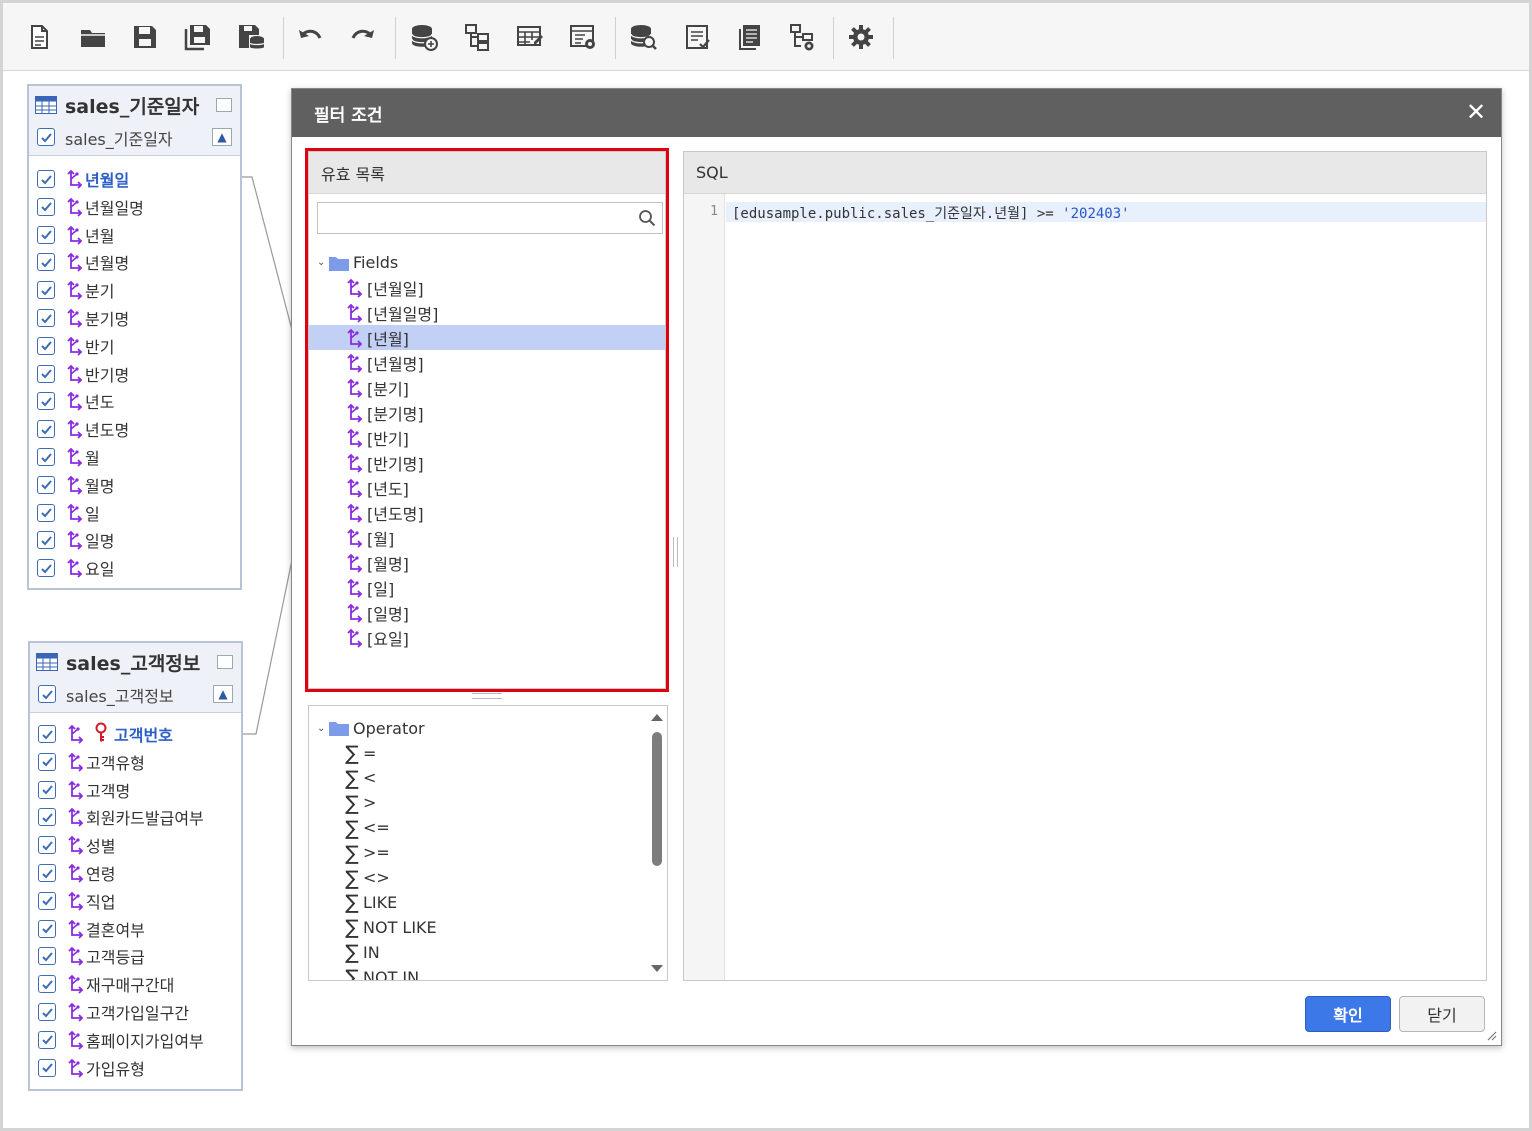  I want to click on fields-folder: ⌄ Fields, so click(487, 262).